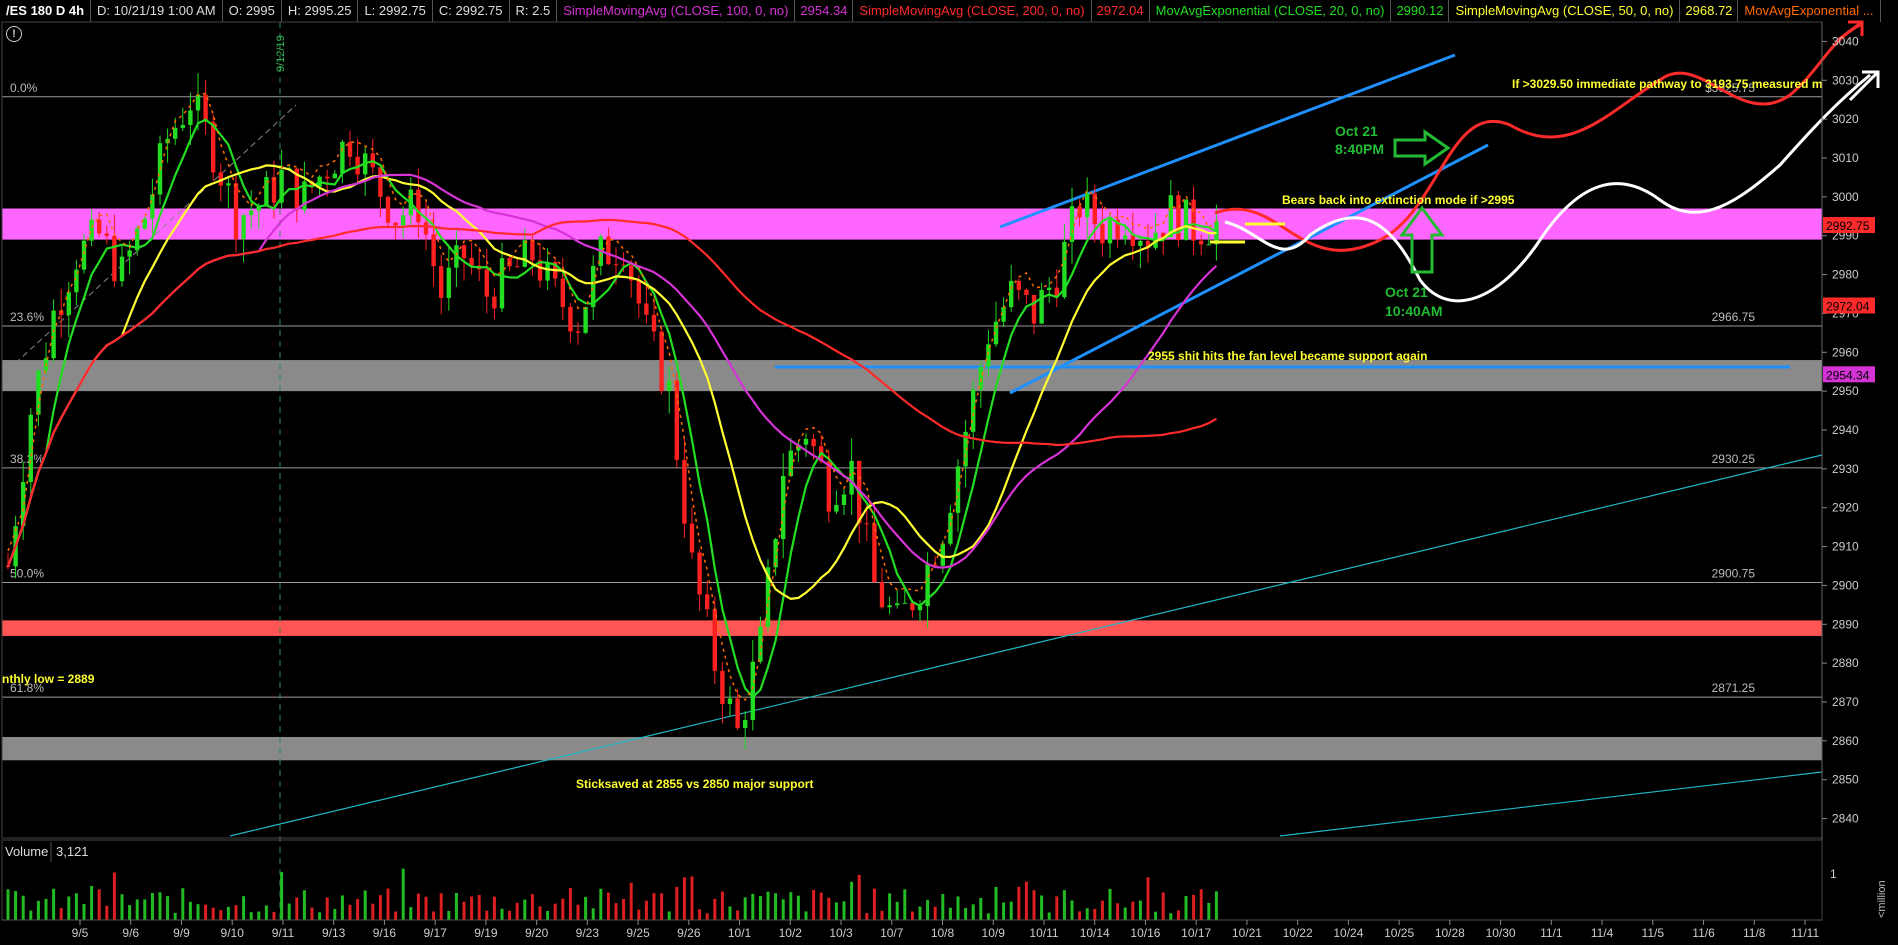  What do you see at coordinates (912, 376) in the screenshot?
I see `support-resistance-zone` at bounding box center [912, 376].